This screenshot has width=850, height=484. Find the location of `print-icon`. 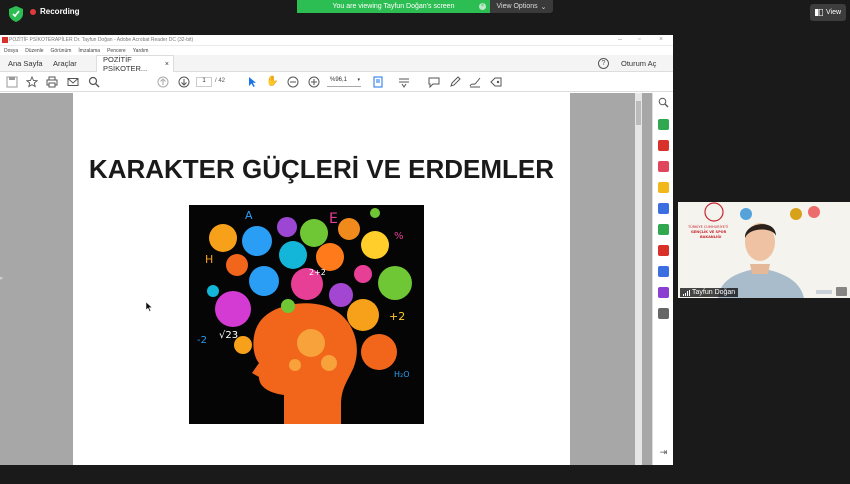

print-icon is located at coordinates (52, 82).